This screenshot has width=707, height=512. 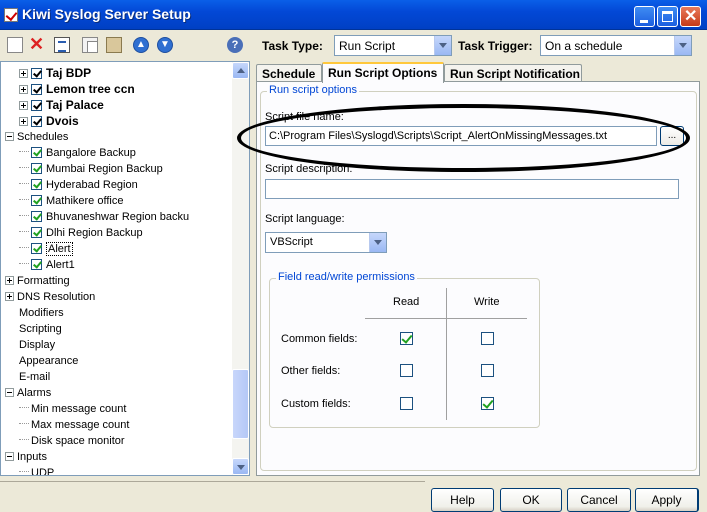 I want to click on common-fields-write-checkbox, so click(x=487, y=338).